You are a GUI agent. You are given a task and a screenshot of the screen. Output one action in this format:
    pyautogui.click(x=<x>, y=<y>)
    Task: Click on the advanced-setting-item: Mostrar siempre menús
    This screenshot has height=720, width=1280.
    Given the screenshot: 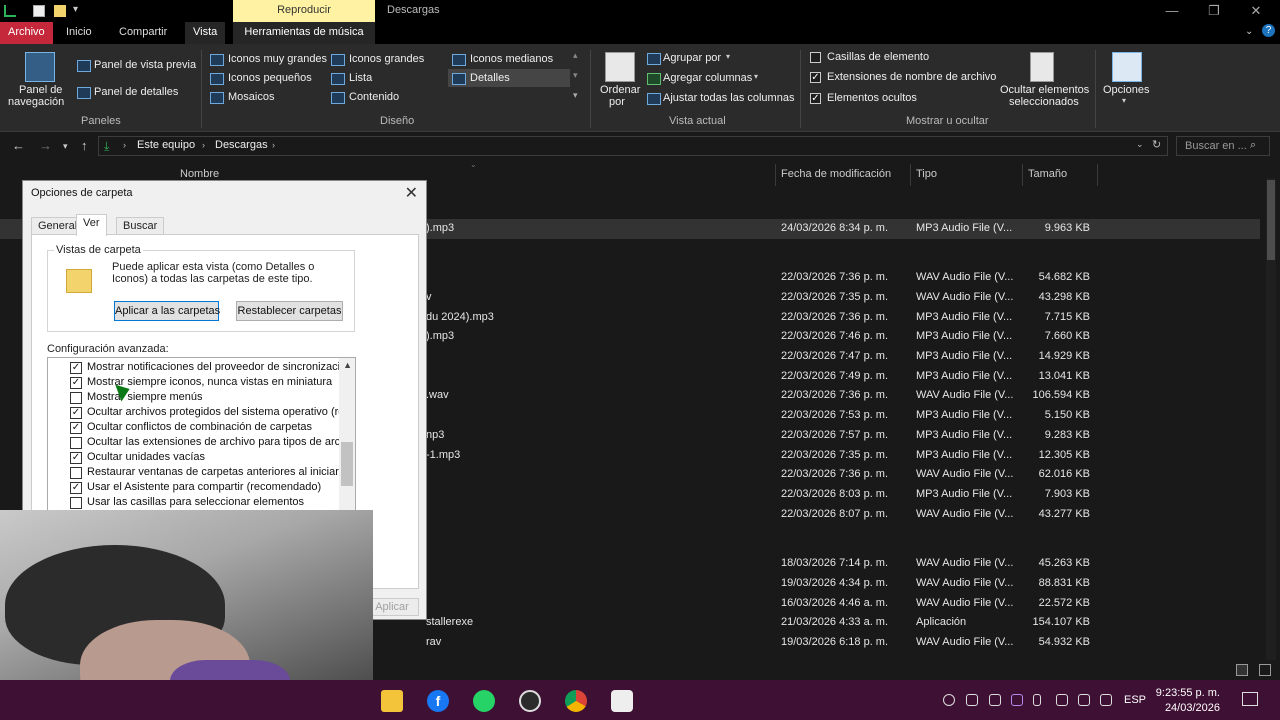 What is the action you would take?
    pyautogui.click(x=194, y=397)
    